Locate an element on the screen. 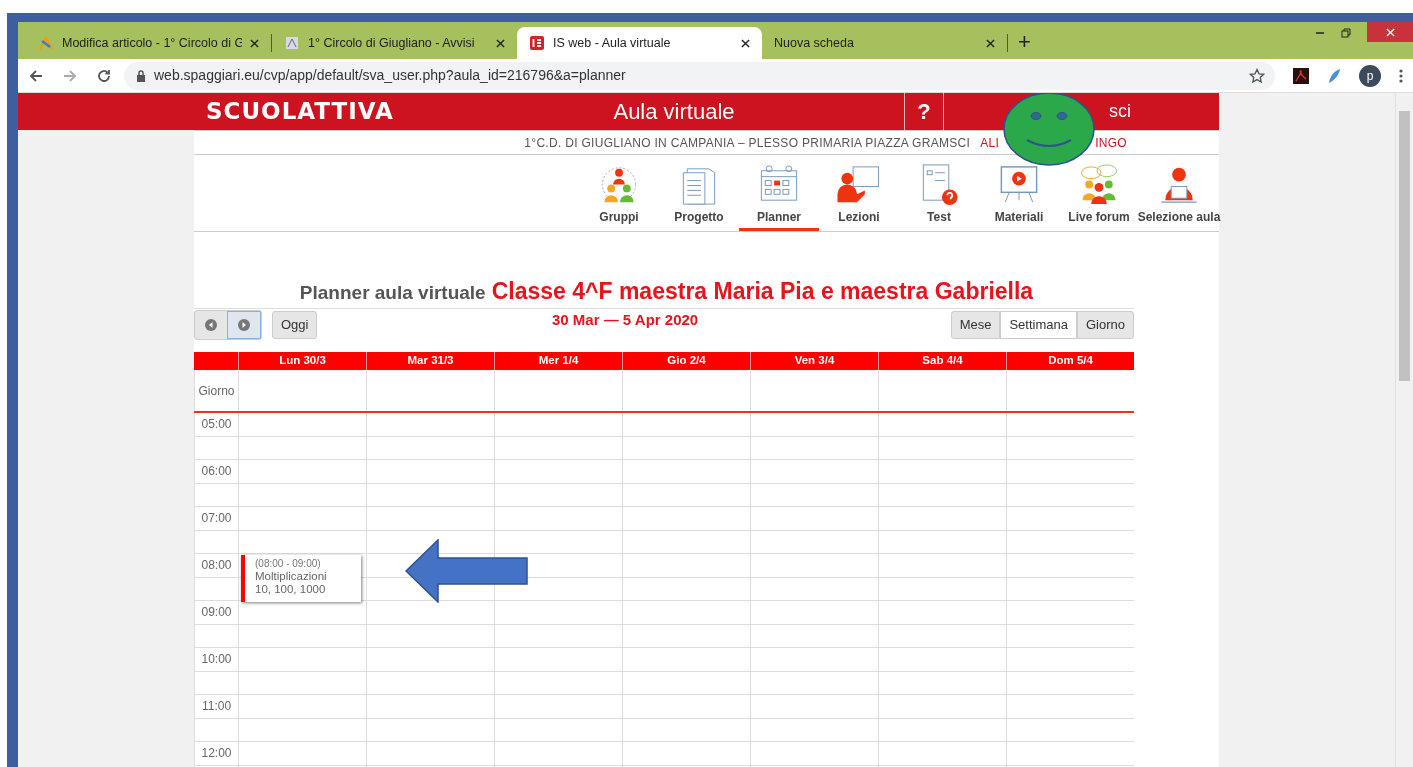 This screenshot has height=767, width=1413. day-header: Sab 4/4 is located at coordinates (942, 361).